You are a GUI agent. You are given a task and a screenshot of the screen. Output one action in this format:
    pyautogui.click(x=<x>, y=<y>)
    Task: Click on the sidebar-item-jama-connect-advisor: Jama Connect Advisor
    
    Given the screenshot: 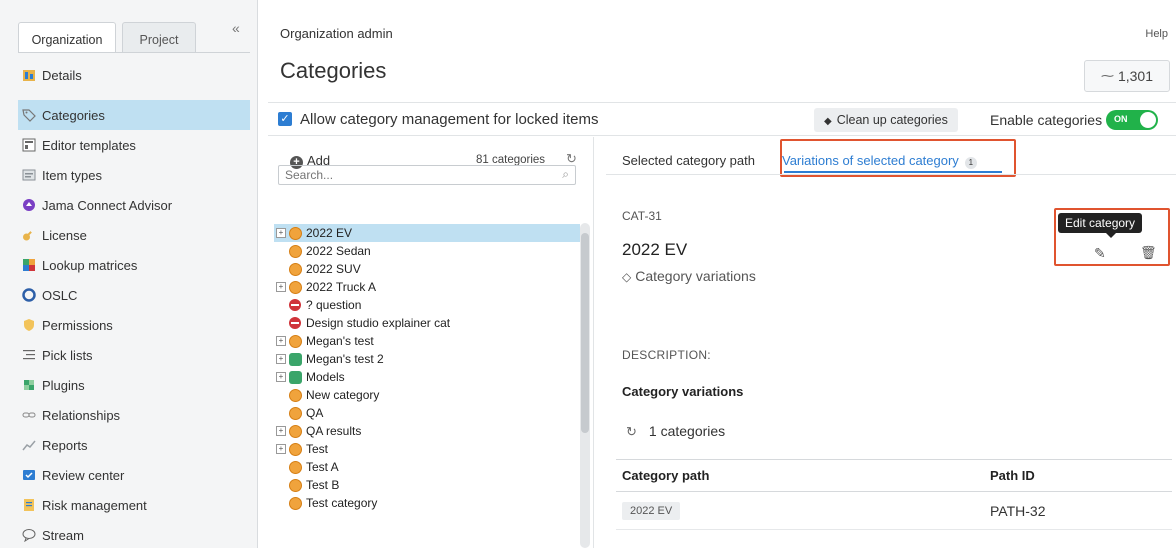 What is the action you would take?
    pyautogui.click(x=134, y=205)
    